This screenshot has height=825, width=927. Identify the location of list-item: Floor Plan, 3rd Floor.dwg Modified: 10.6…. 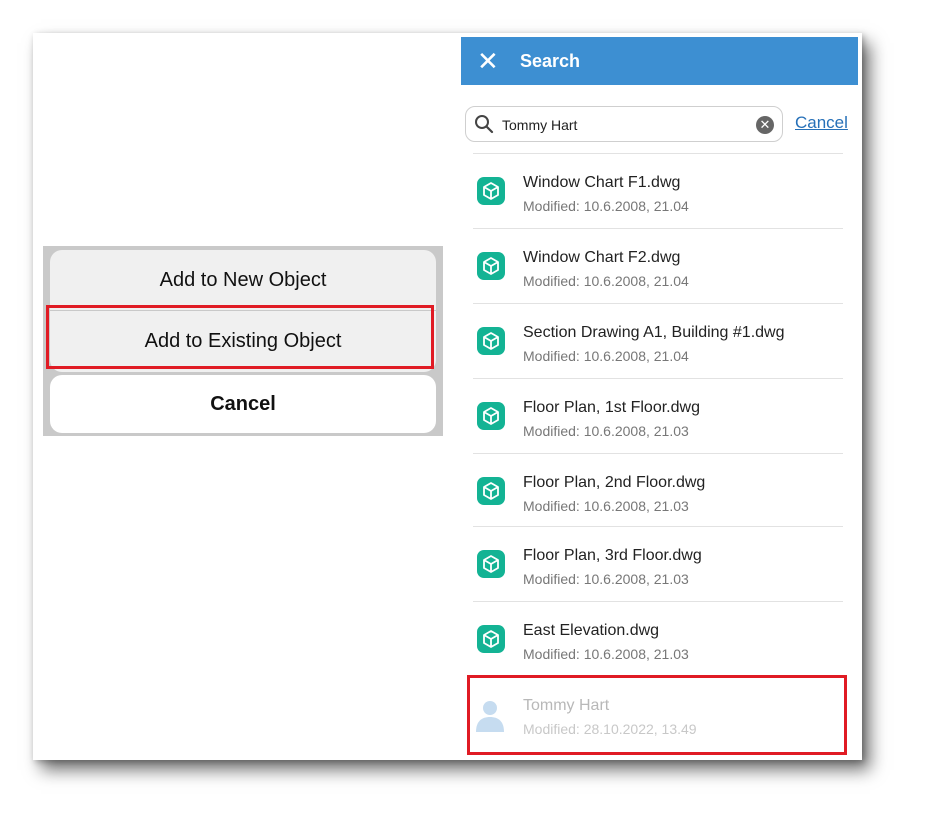
(658, 564).